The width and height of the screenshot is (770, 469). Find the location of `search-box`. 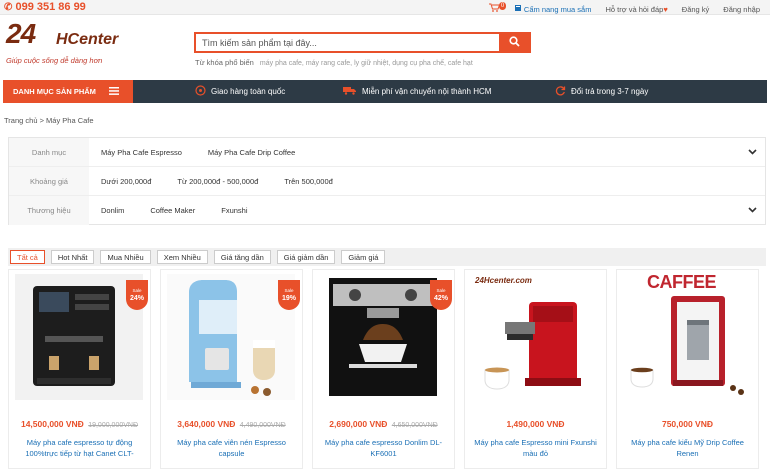

search-box is located at coordinates (362, 42).